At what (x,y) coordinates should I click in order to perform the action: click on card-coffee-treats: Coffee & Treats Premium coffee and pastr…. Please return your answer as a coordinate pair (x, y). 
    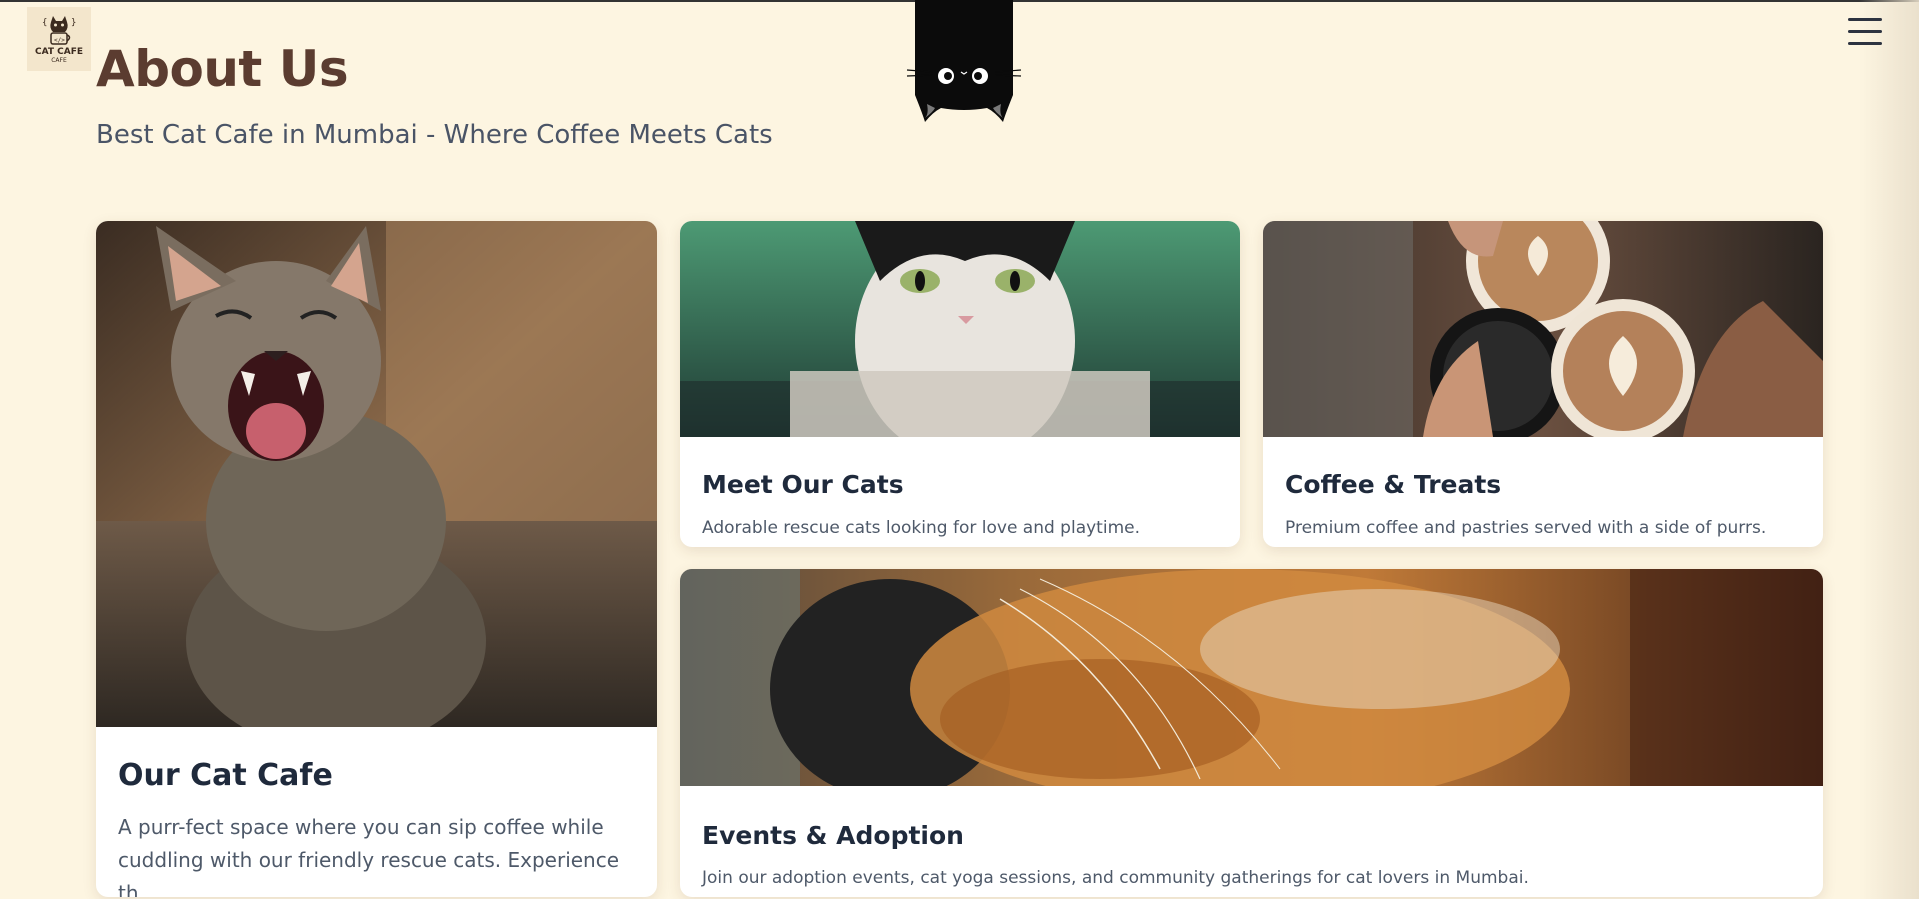
    Looking at the image, I should click on (1543, 384).